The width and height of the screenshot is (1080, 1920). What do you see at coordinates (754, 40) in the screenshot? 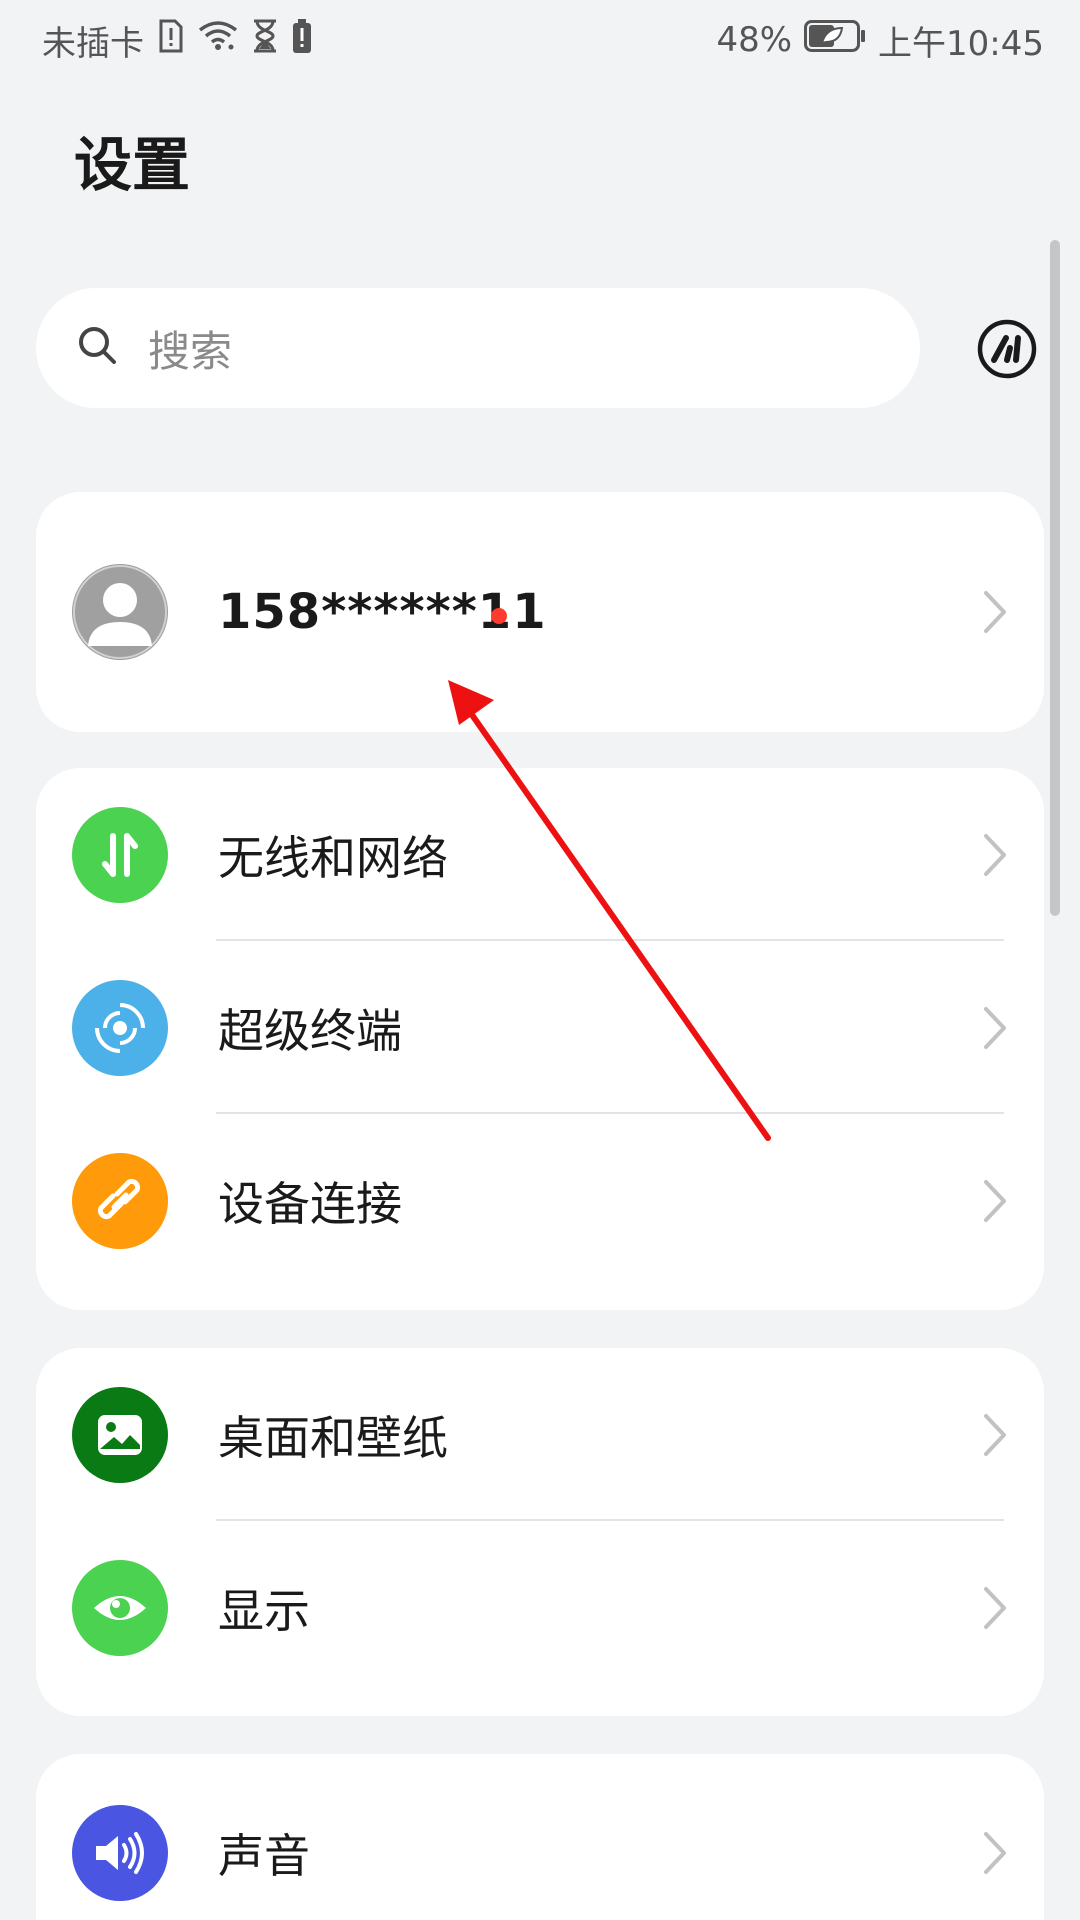
I see `battery-percent: 48%` at bounding box center [754, 40].